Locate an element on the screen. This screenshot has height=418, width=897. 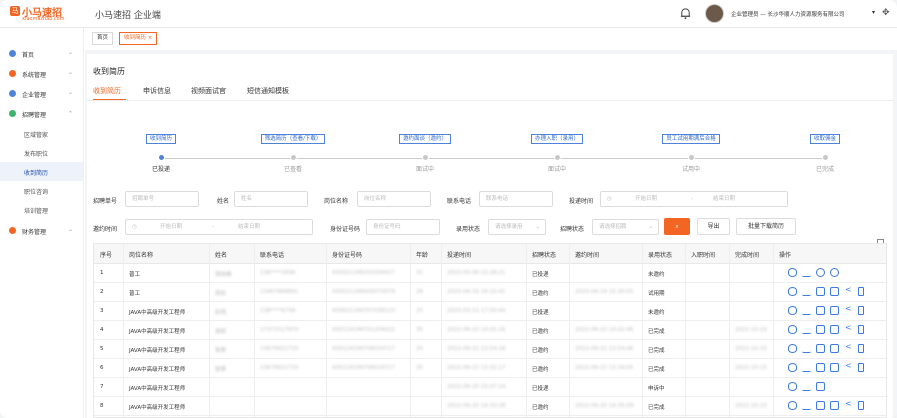
export-button: 导出 is located at coordinates (713, 226).